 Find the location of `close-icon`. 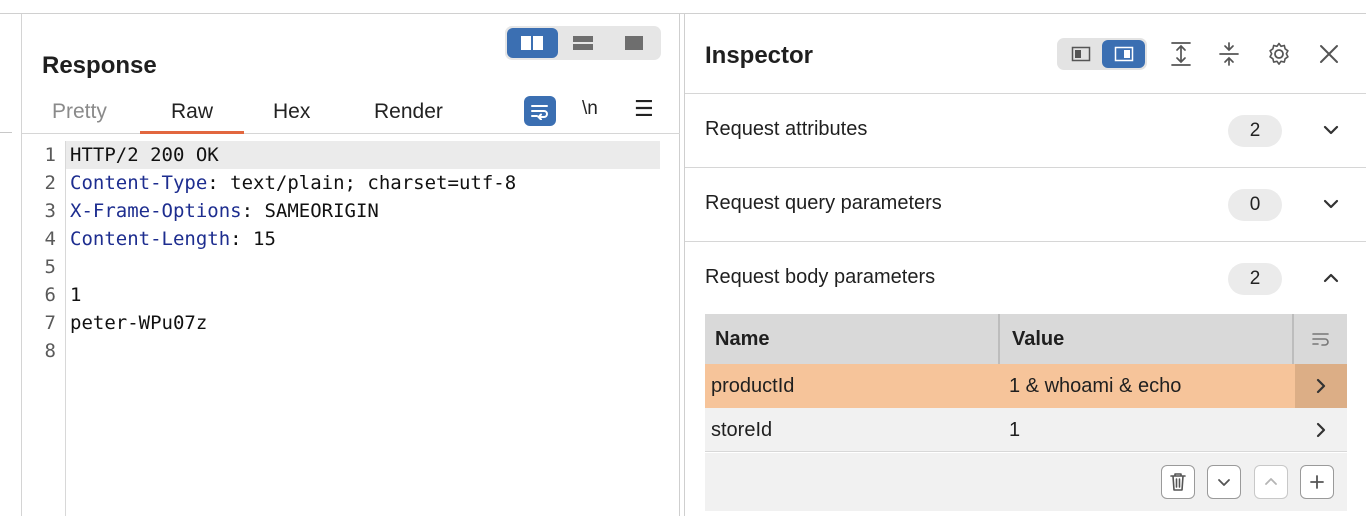

close-icon is located at coordinates (1329, 54).